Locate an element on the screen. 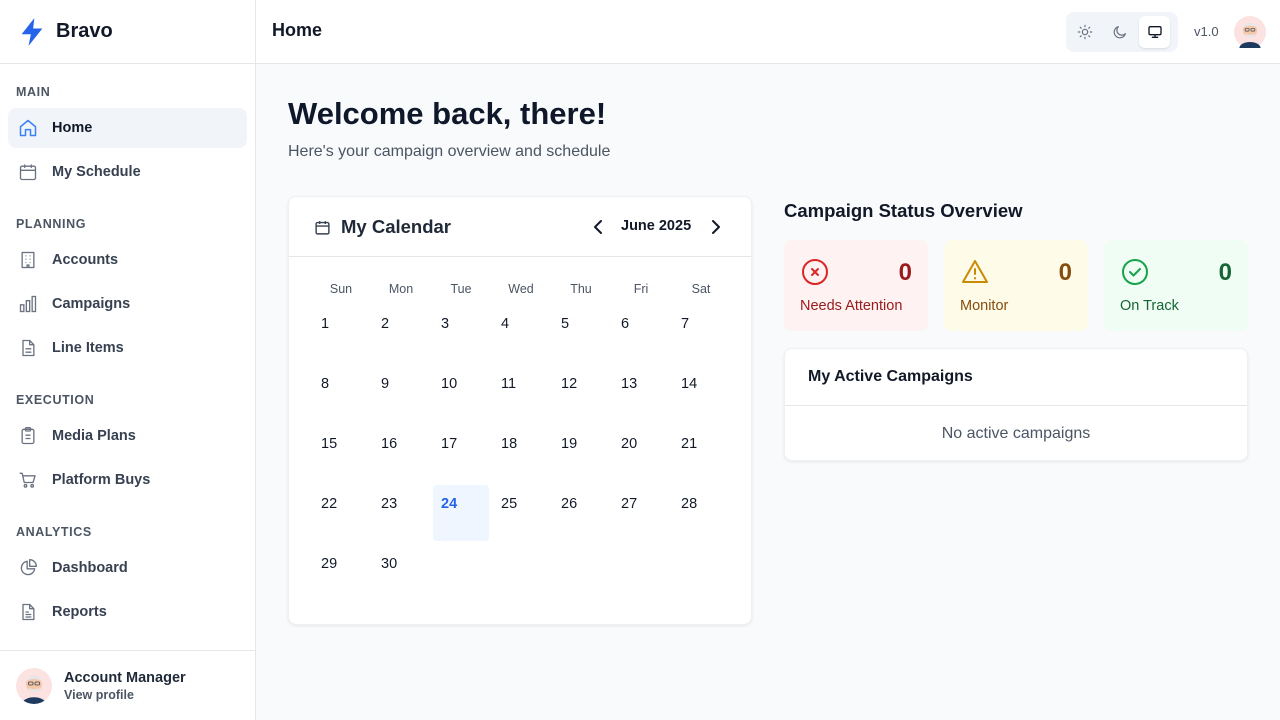 The height and width of the screenshot is (720, 1280). status-count: 0 is located at coordinates (1065, 272).